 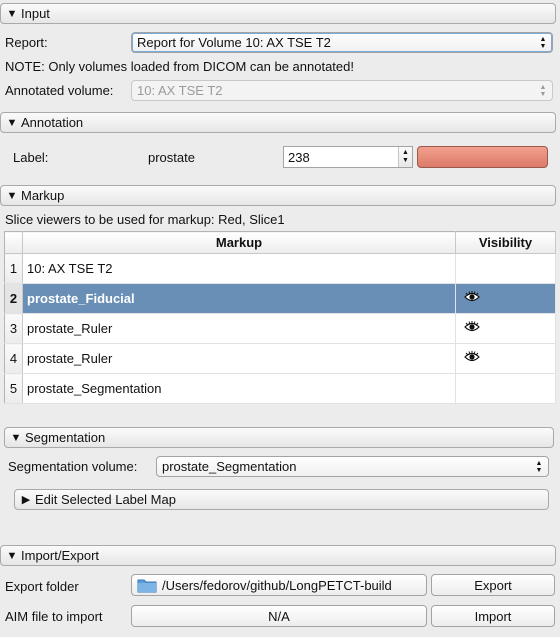 What do you see at coordinates (60, 555) in the screenshot?
I see `import-export-section-title: Import/Export` at bounding box center [60, 555].